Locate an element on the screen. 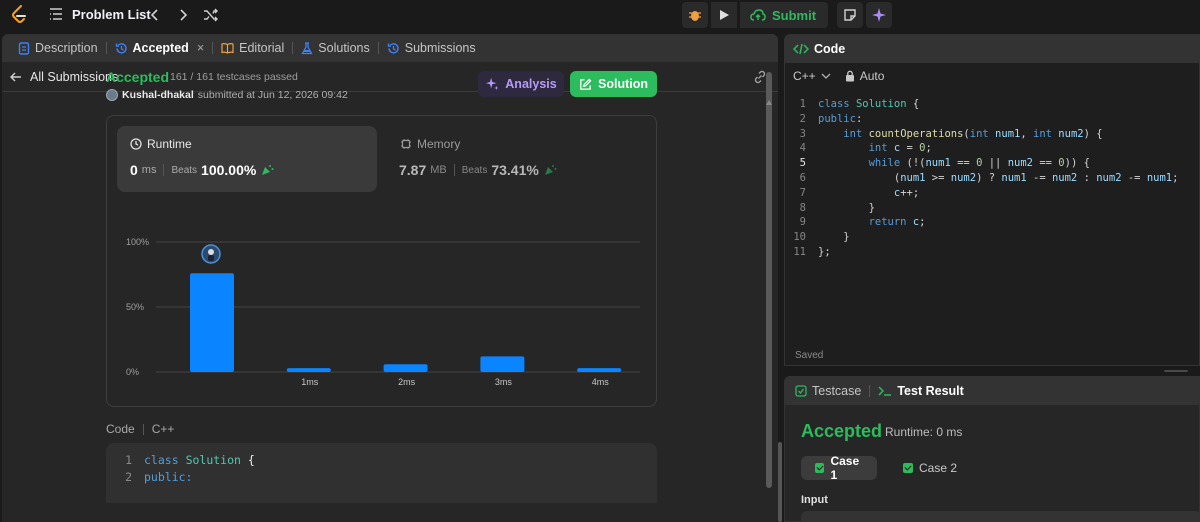 This screenshot has height=522, width=1200. problem-list-button: Problem List is located at coordinates (99, 14).